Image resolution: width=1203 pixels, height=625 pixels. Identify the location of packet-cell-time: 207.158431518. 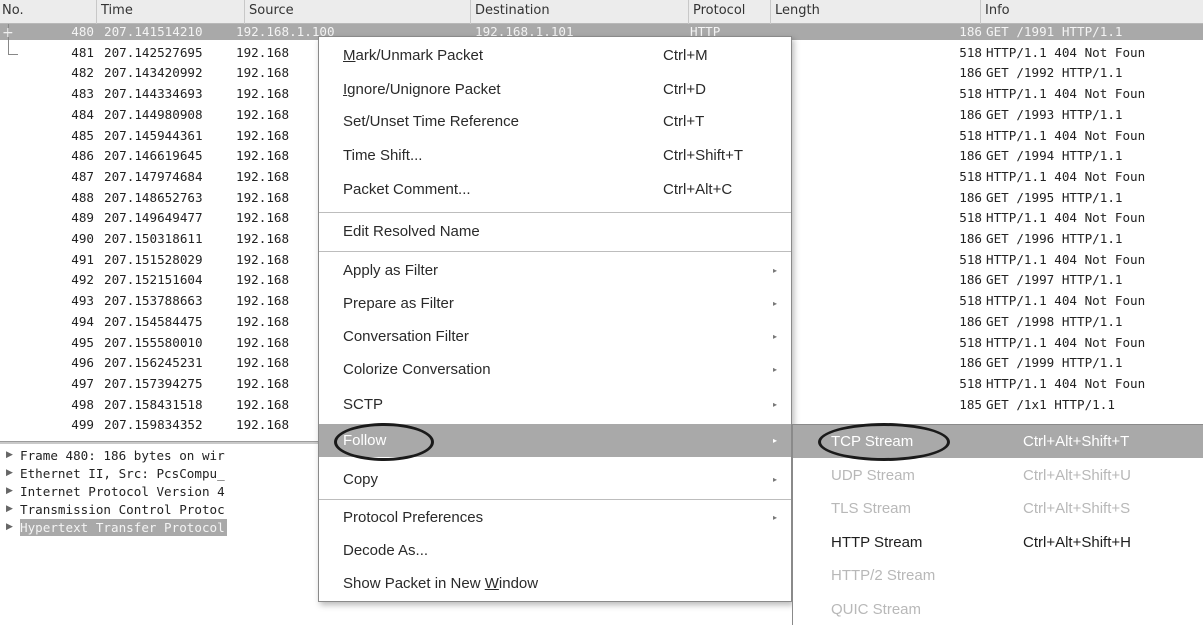
(153, 404).